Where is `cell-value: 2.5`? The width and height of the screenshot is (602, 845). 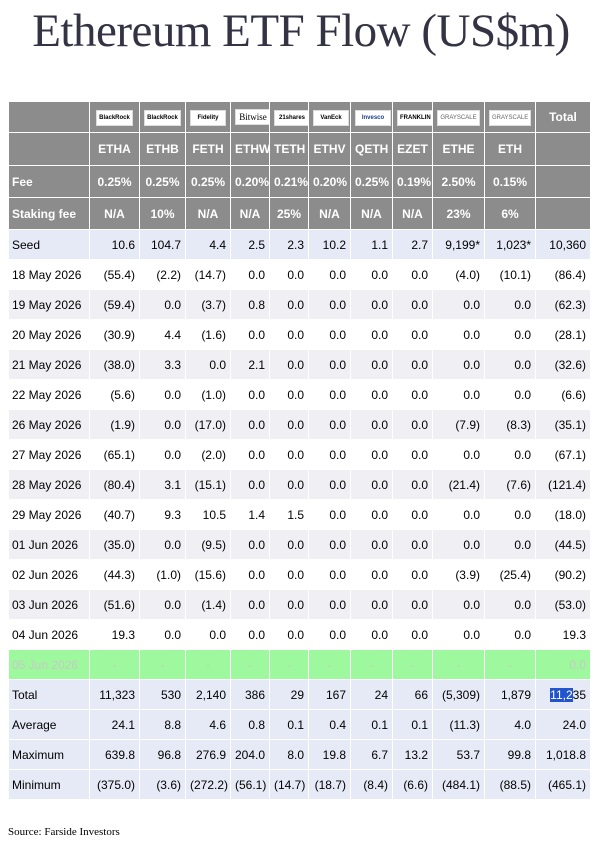
cell-value: 2.5 is located at coordinates (250, 244).